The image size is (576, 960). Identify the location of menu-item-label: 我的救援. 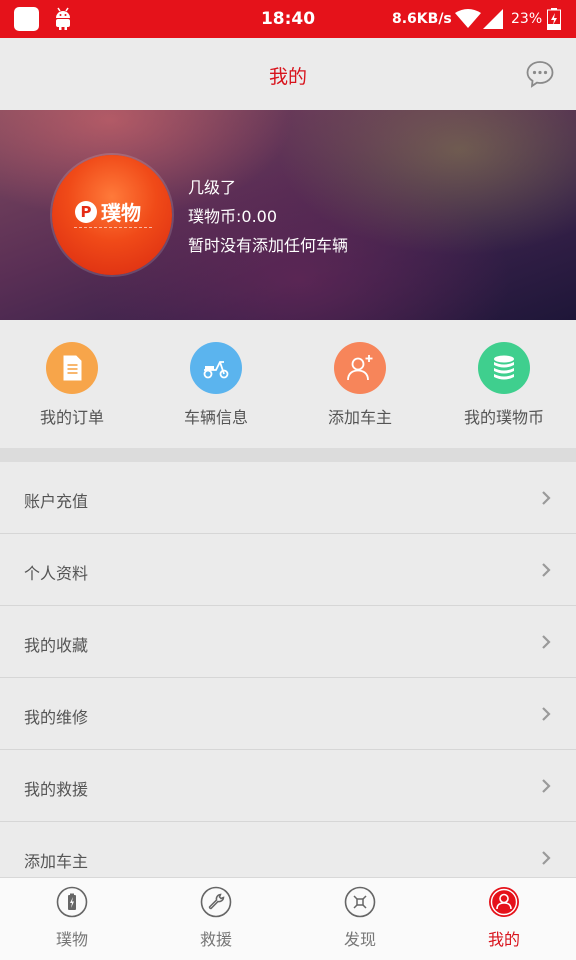
(56, 789).